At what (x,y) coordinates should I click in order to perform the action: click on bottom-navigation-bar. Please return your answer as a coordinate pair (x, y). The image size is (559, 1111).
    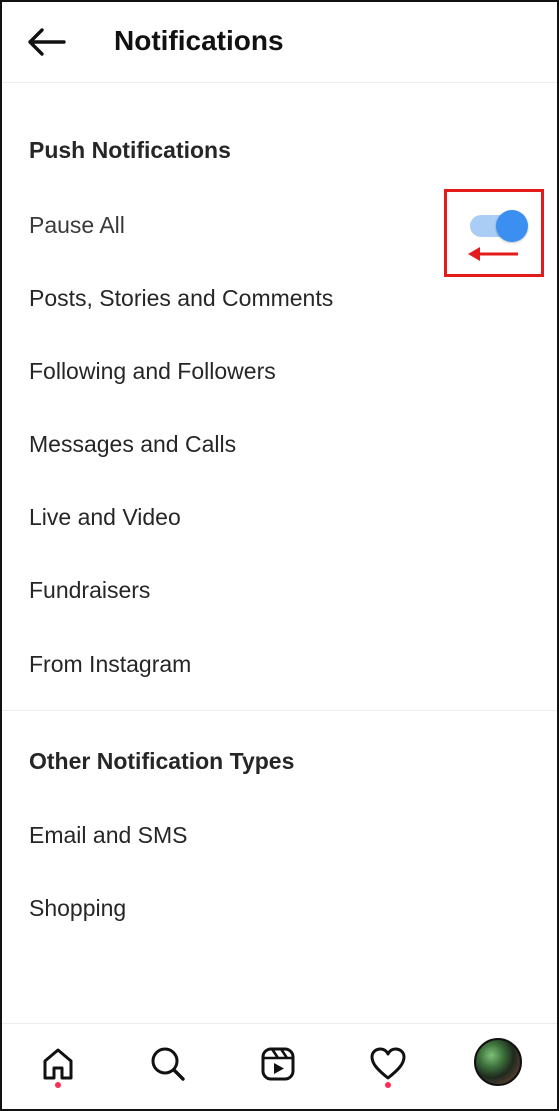
    Looking at the image, I should click on (279, 1066).